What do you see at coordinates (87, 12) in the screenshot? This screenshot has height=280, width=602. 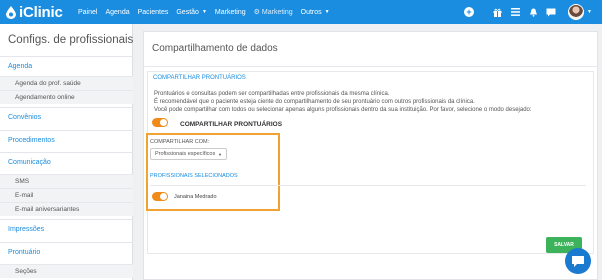 I see `nav-painel: Painel` at bounding box center [87, 12].